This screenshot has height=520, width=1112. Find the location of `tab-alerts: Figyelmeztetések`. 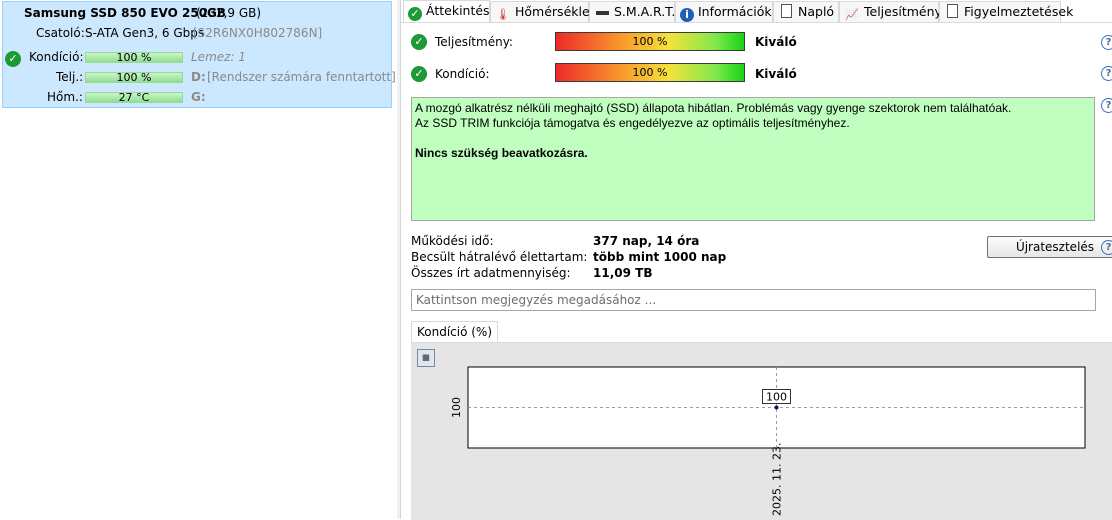

tab-alerts: Figyelmeztetések is located at coordinates (1006, 11).